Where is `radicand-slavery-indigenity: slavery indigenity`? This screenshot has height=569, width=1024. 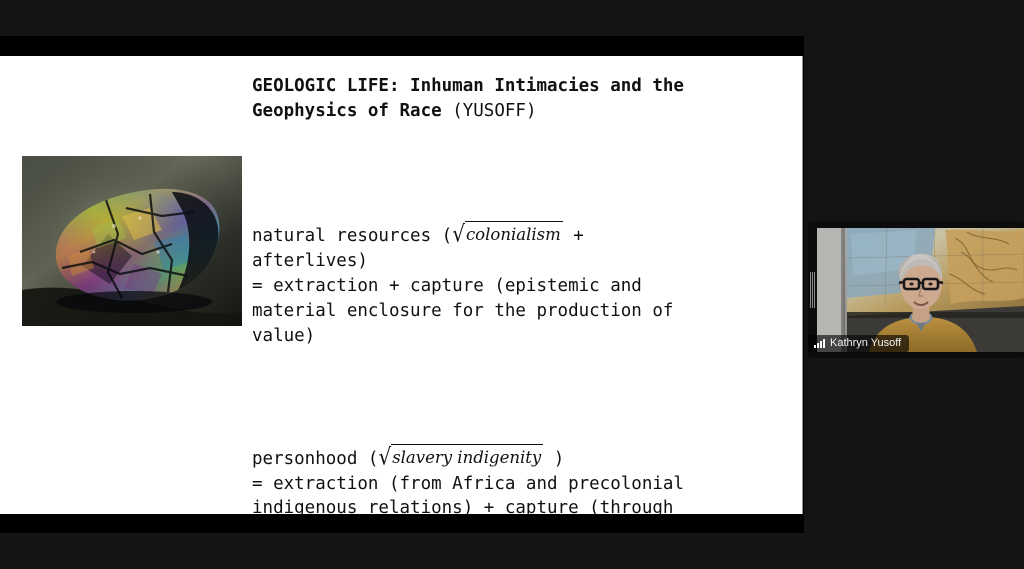
radicand-slavery-indigenity: slavery indigenity is located at coordinates (467, 457).